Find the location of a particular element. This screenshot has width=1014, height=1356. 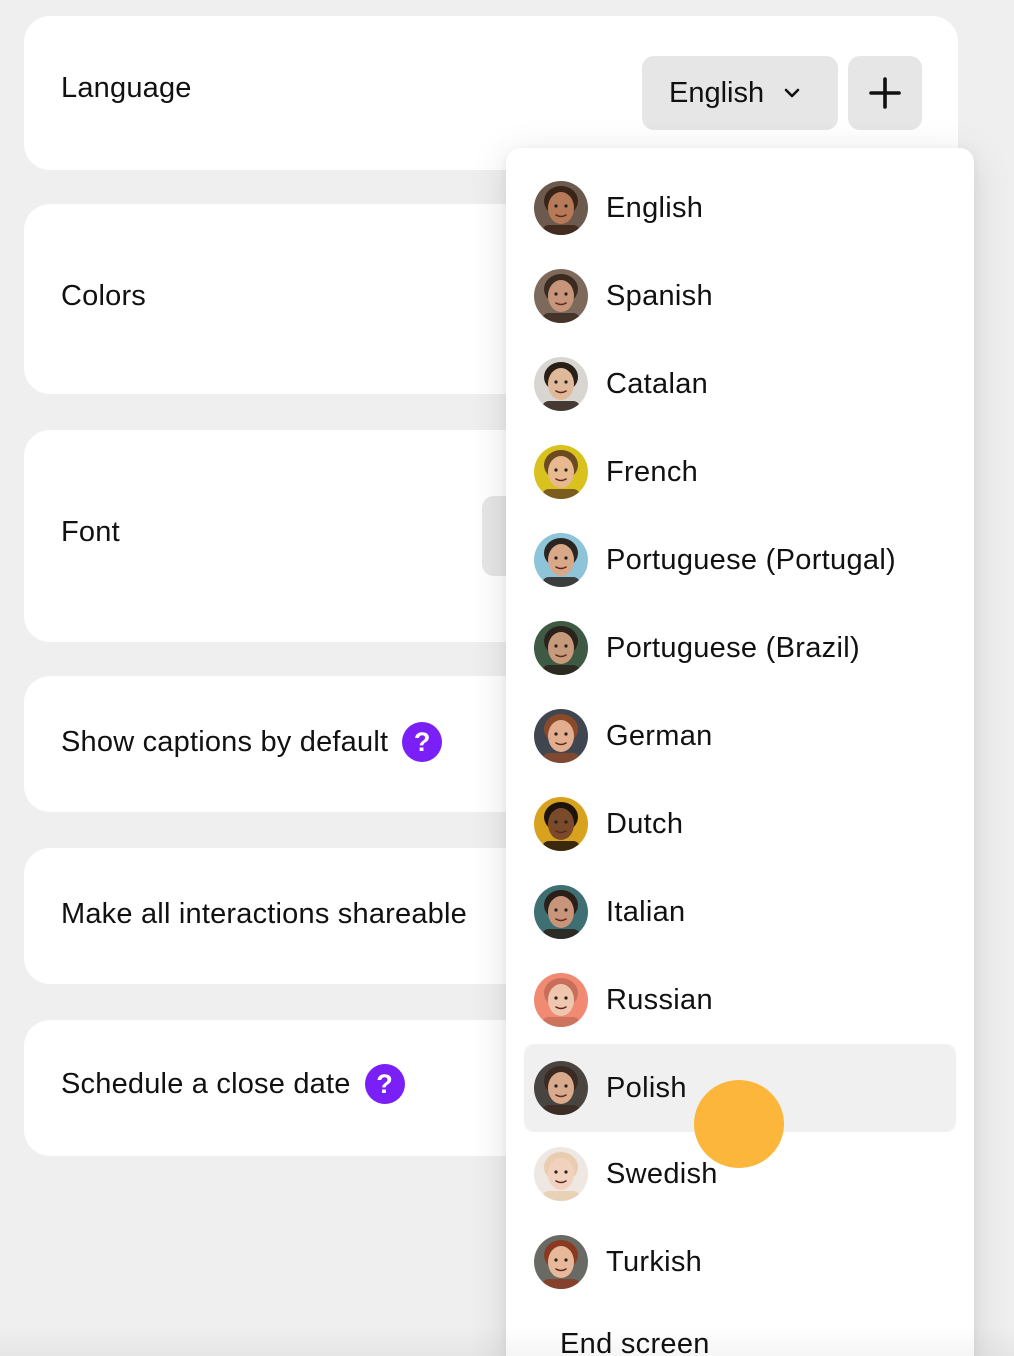

captions-row: Show captions by default ? is located at coordinates (252, 742).